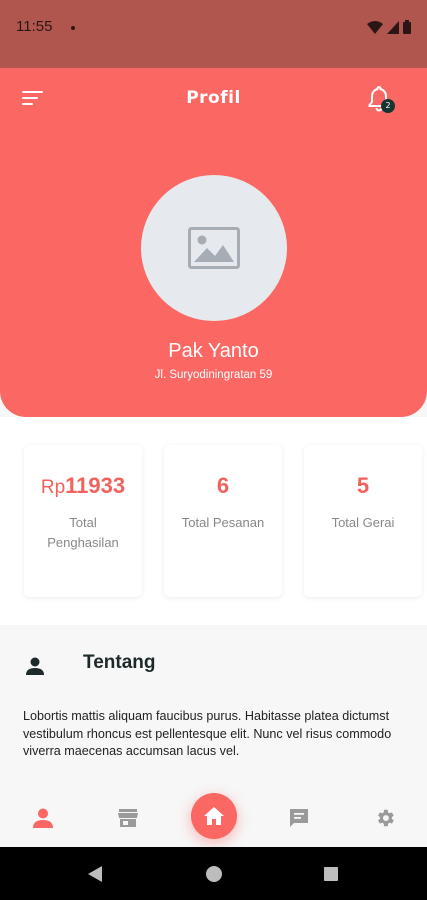 The height and width of the screenshot is (900, 427). I want to click on stat-value: 6, so click(223, 485).